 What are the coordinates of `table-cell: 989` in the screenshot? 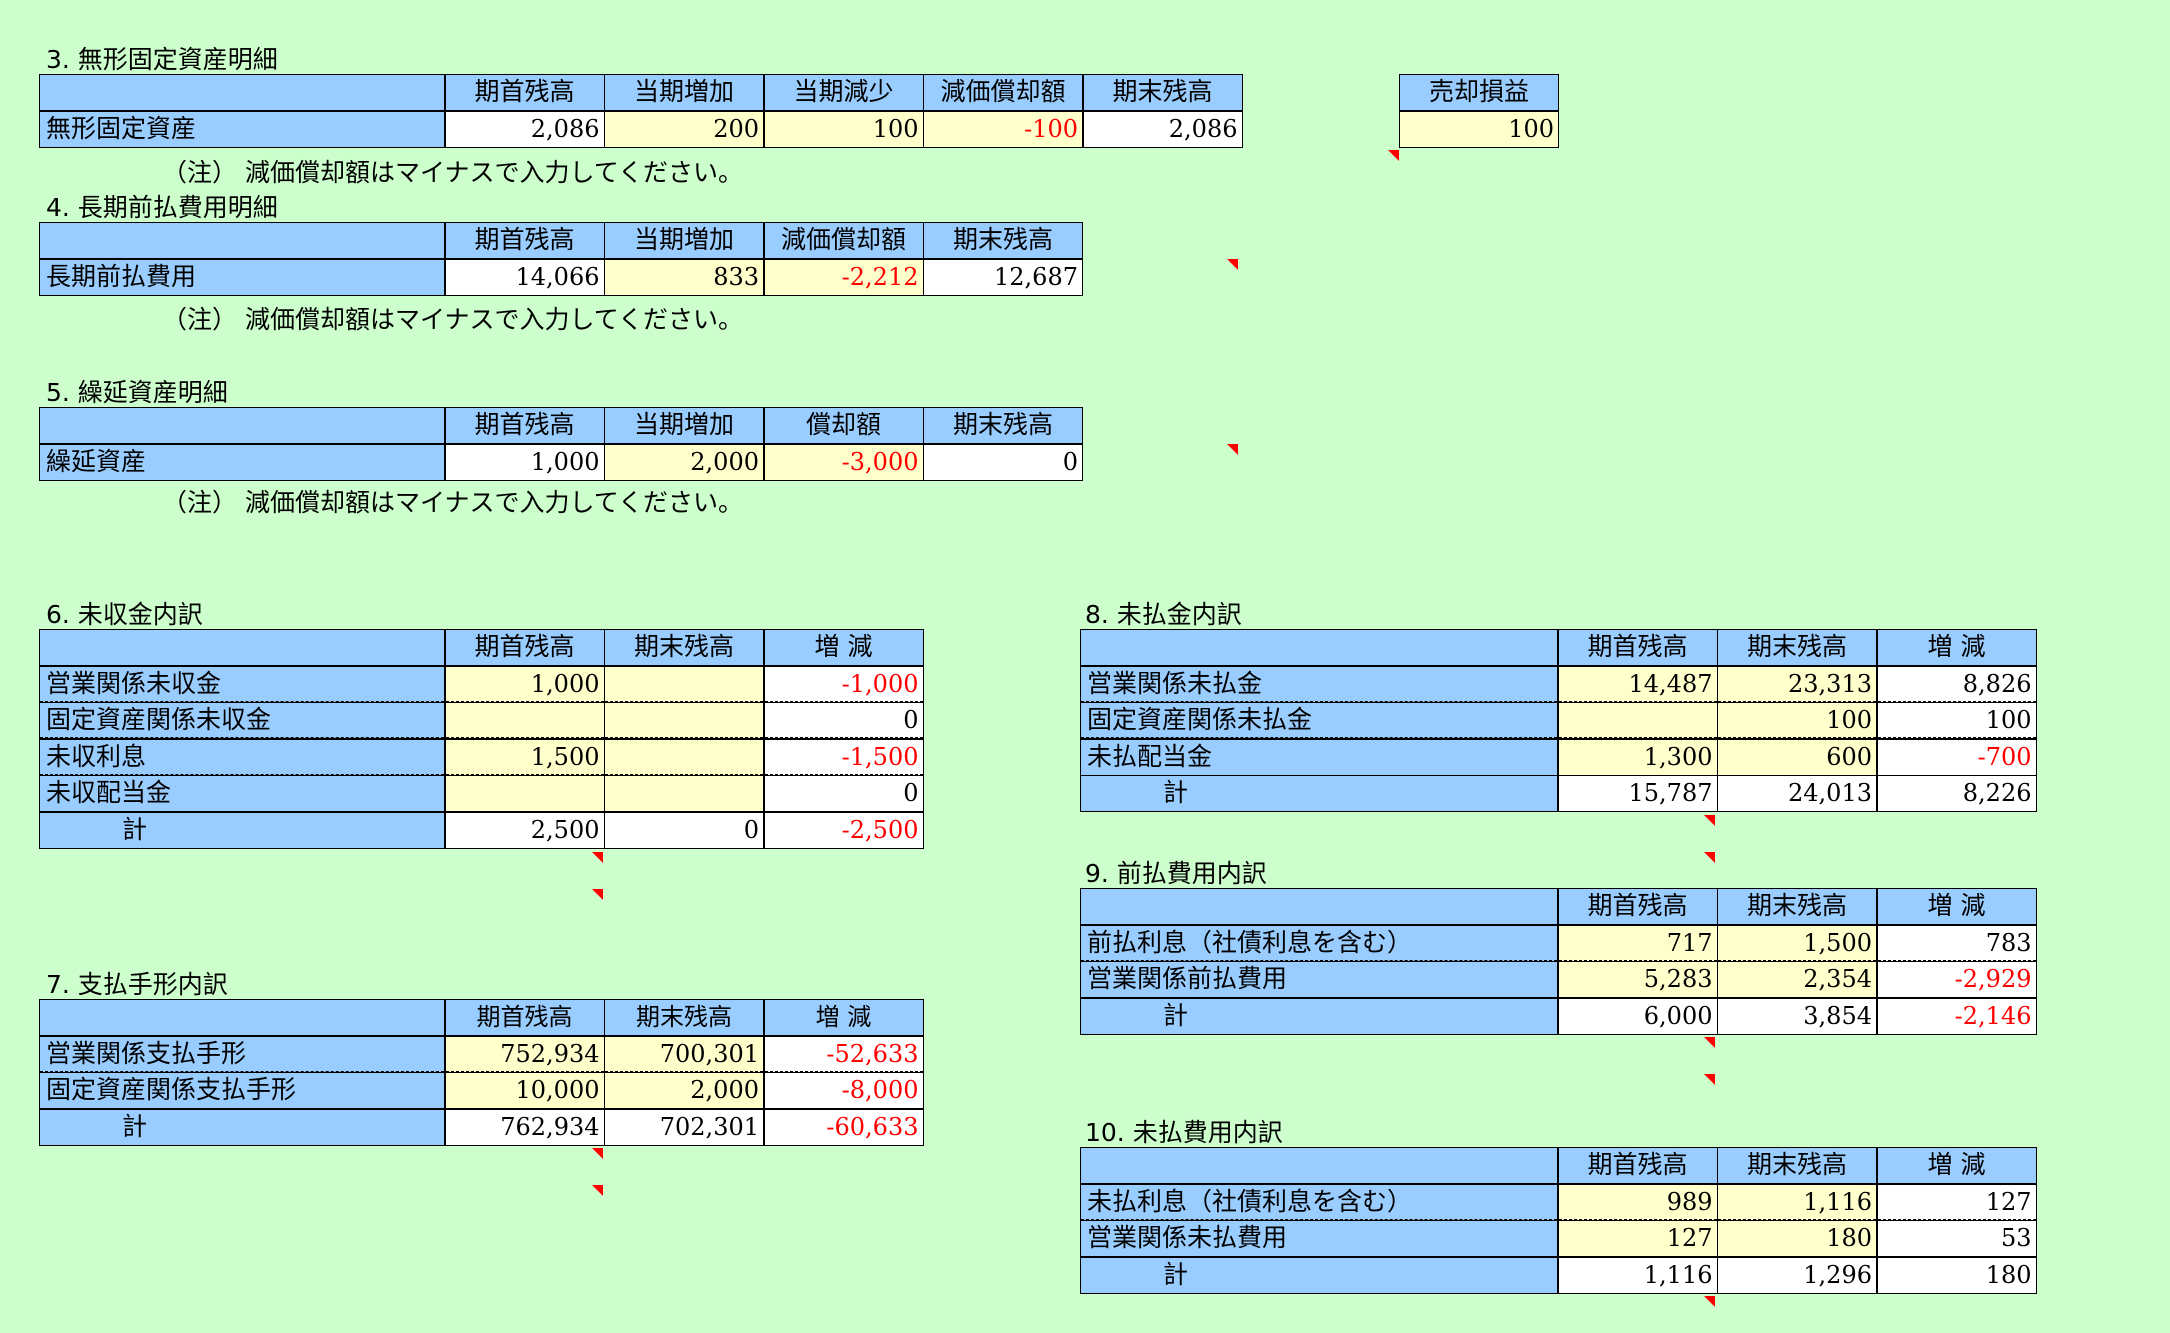 It's located at (1637, 1202).